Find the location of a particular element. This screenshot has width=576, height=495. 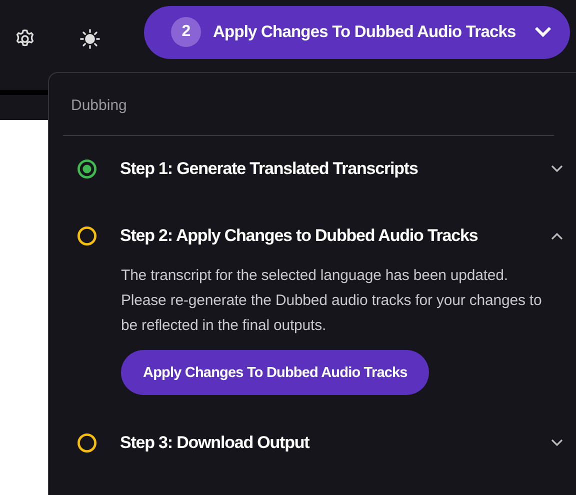

menu-title: Dubbing is located at coordinates (99, 106).